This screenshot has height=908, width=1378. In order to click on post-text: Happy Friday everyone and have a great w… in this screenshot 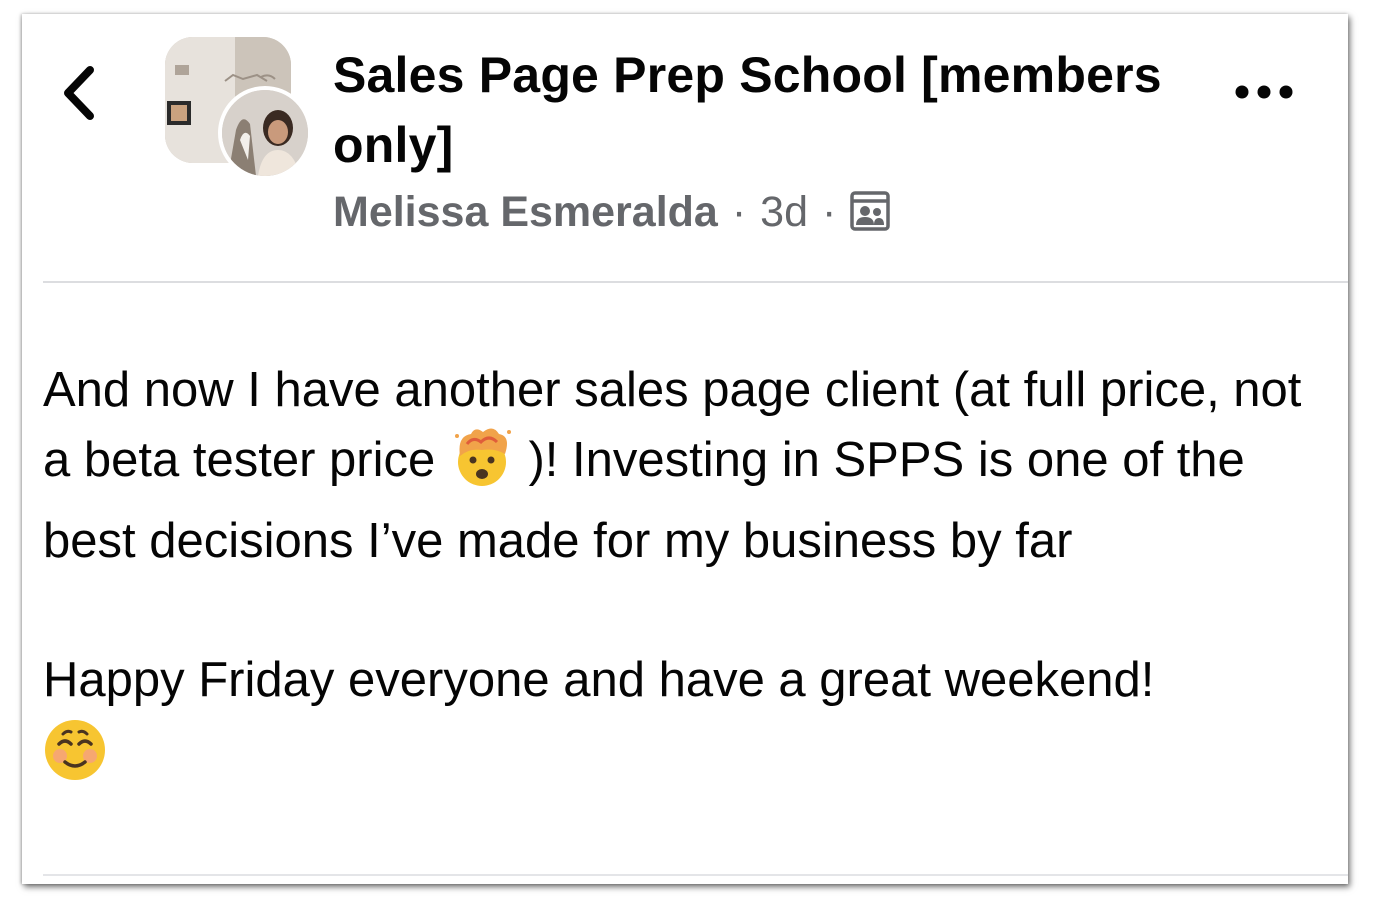, I will do `click(599, 680)`.